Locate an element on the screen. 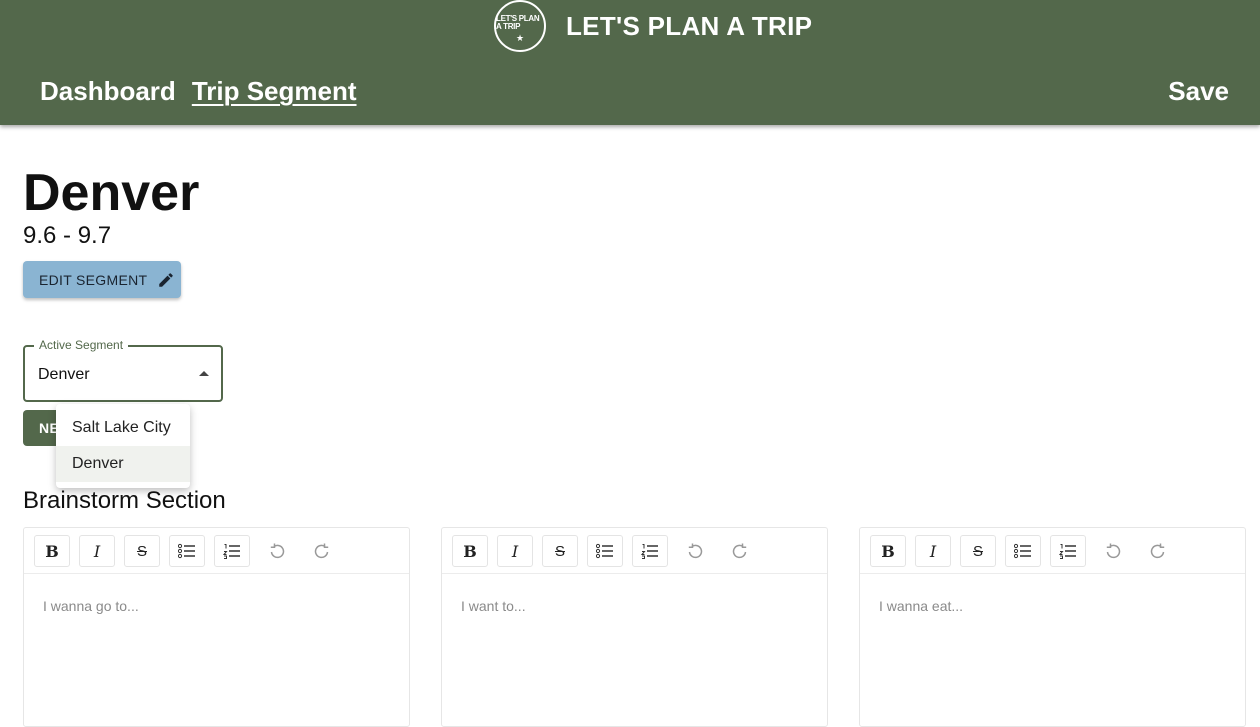 The height and width of the screenshot is (727, 1260). logo: LET'S PLAN A TRIP ★ is located at coordinates (520, 26).